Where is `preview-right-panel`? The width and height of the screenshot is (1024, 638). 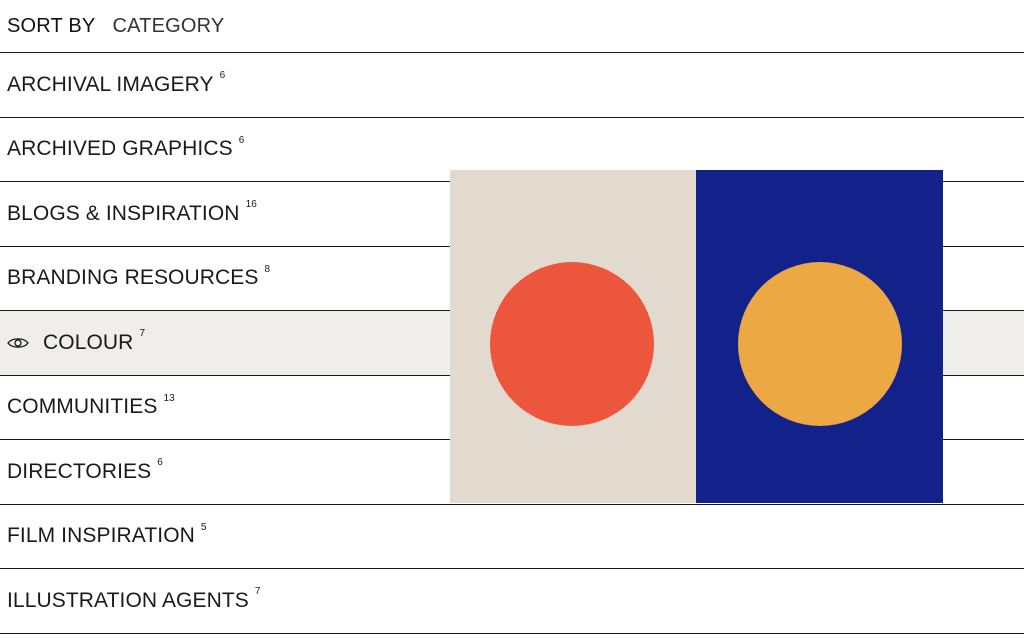
preview-right-panel is located at coordinates (819, 336).